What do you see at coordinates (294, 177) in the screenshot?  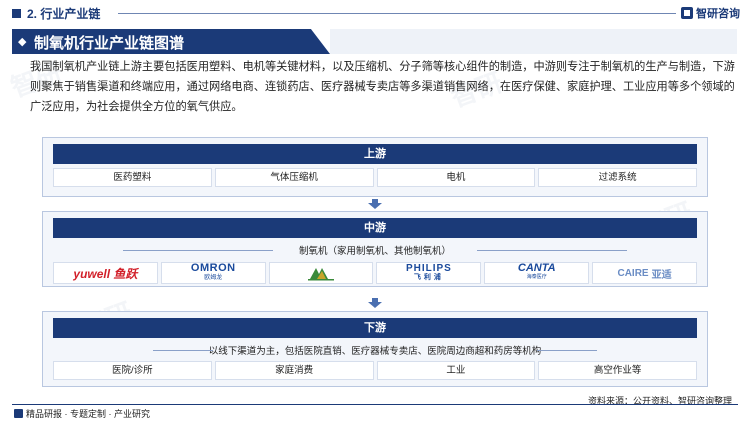 I see `upstream-item: 气体压缩机` at bounding box center [294, 177].